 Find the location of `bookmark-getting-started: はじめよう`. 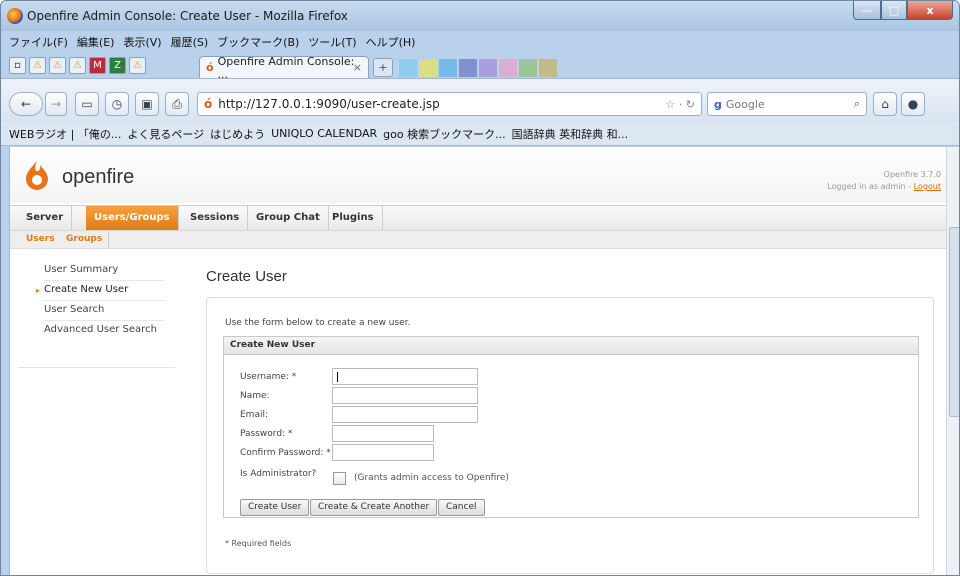

bookmark-getting-started: はじめよう is located at coordinates (237, 134).